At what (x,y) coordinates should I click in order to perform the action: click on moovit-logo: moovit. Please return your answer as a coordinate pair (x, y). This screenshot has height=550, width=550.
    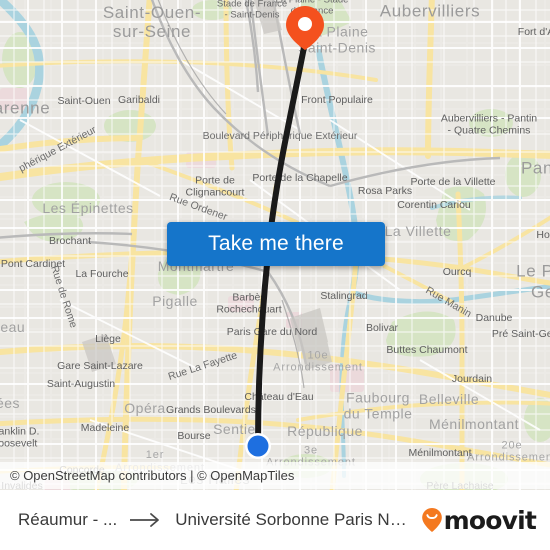
    Looking at the image, I should click on (479, 520).